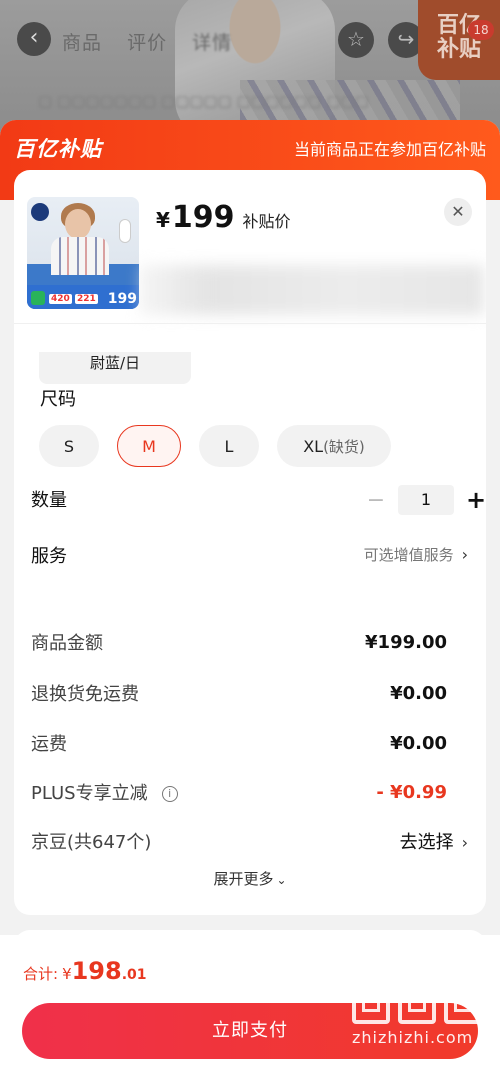 Image resolution: width=500 pixels, height=1066 pixels. Describe the element at coordinates (239, 693) in the screenshot. I see `cost-row-return-shipping: 退换货免运费 ¥0.00` at that location.